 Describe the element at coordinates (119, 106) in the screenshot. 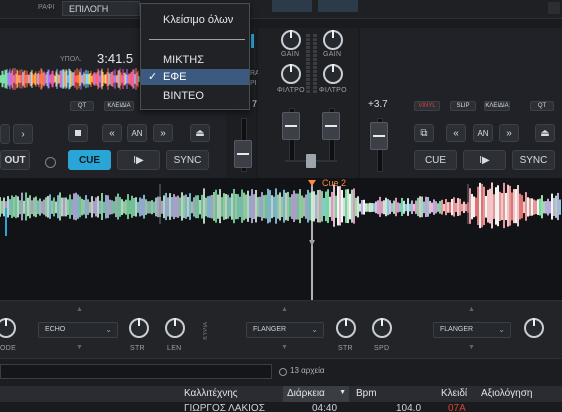

I see `deck-left-keys-button: ΚΛΕΙΔΙΑ` at that location.